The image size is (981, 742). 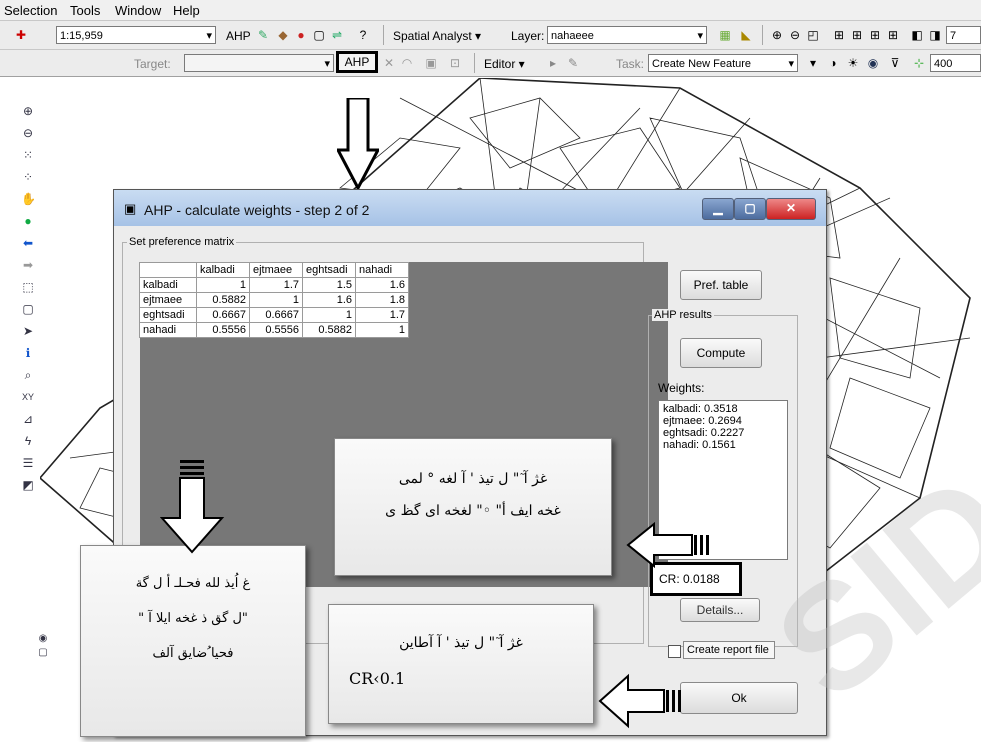 What do you see at coordinates (813, 35) in the screenshot?
I see `select-icon: ◰` at bounding box center [813, 35].